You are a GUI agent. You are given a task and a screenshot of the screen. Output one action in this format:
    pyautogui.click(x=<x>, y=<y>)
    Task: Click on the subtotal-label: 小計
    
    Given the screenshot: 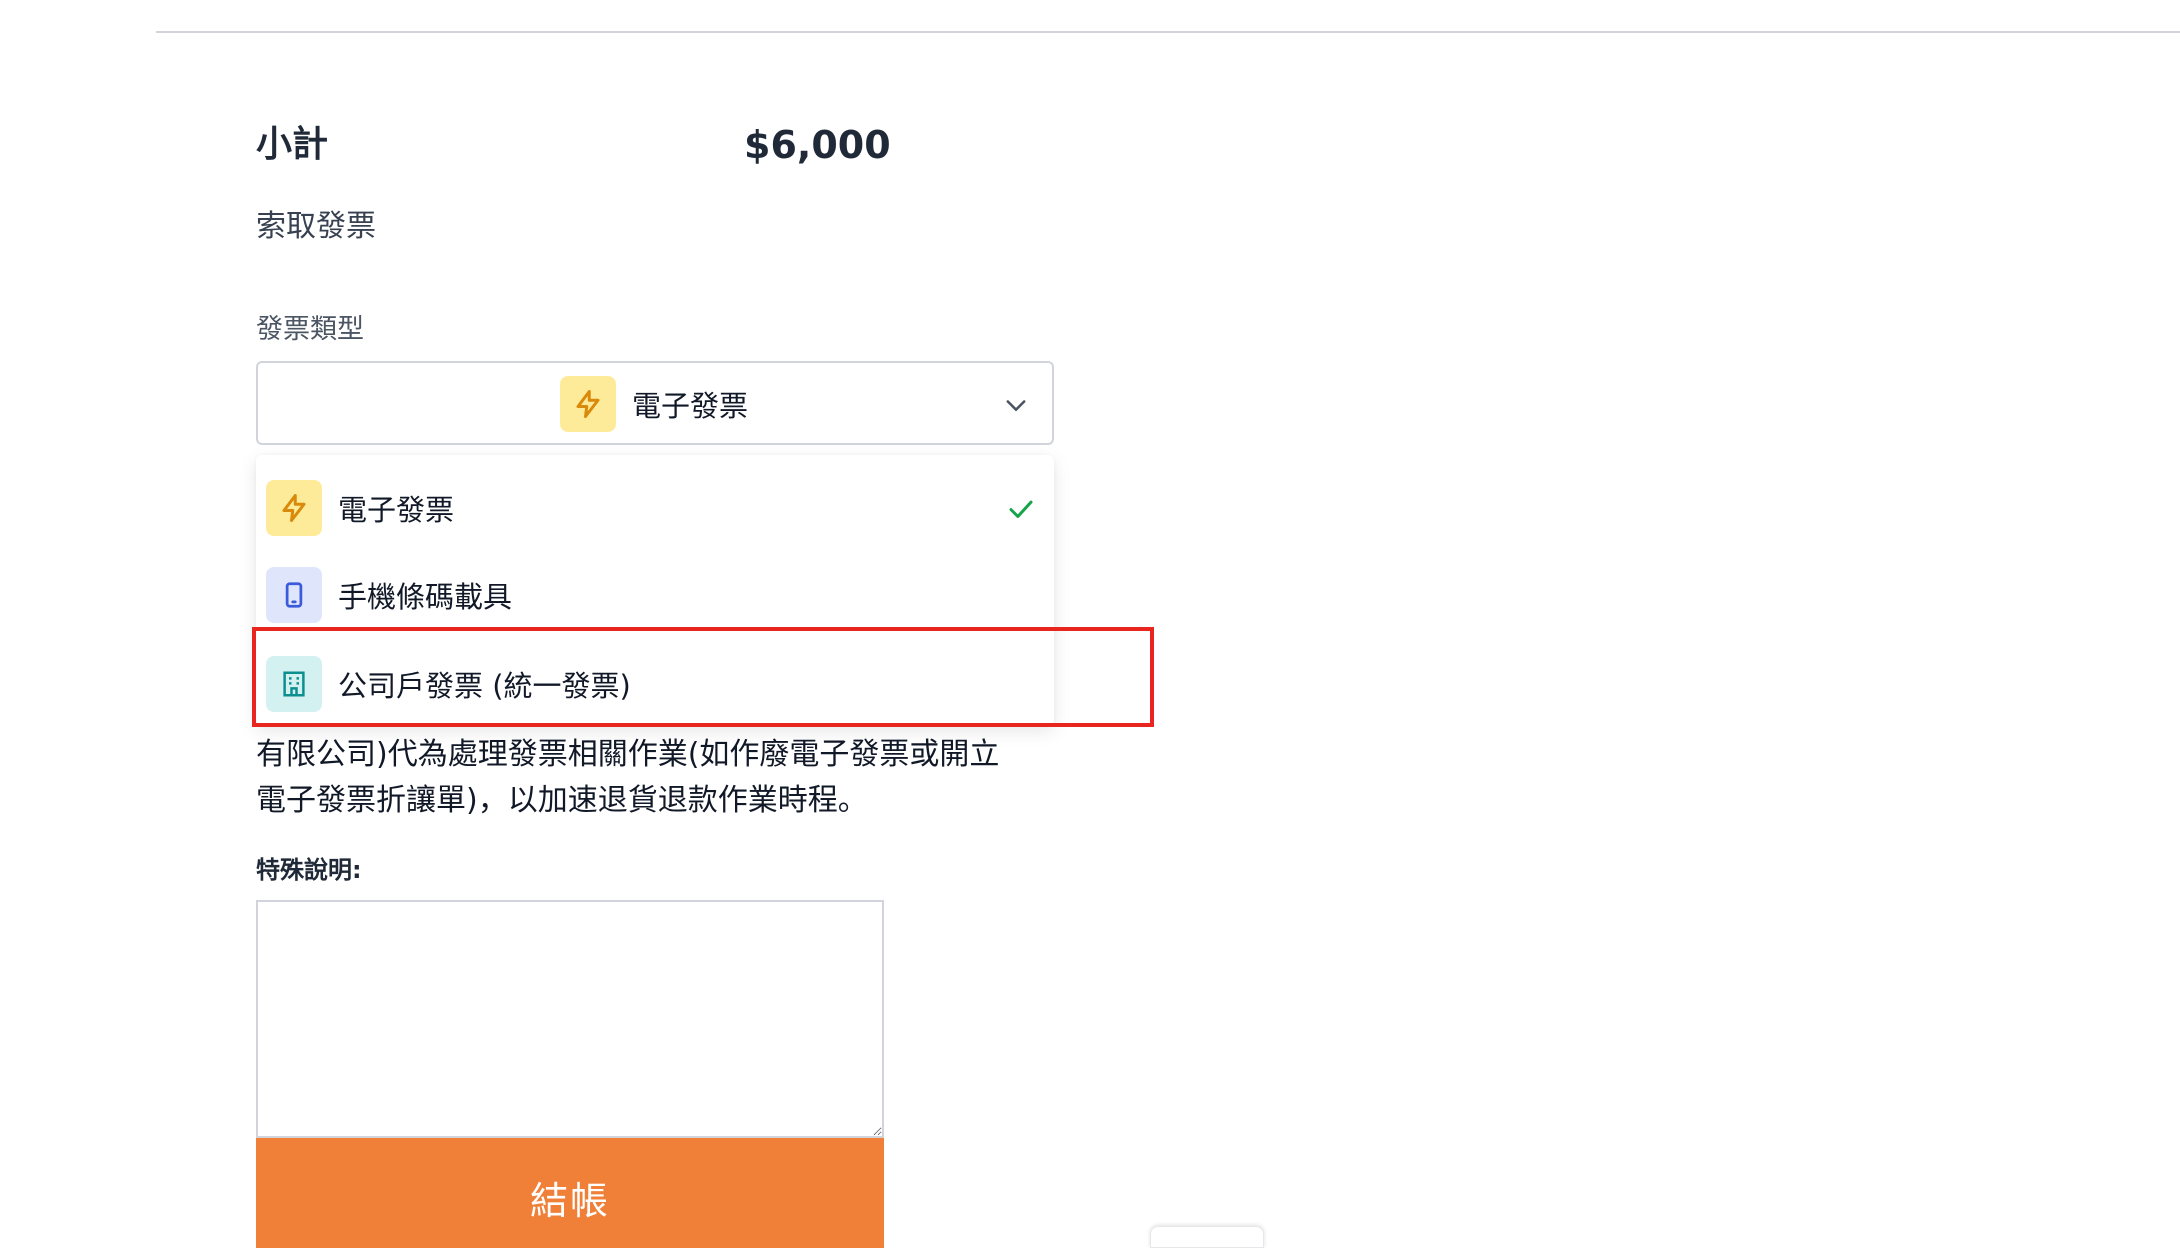 What is the action you would take?
    pyautogui.click(x=292, y=144)
    